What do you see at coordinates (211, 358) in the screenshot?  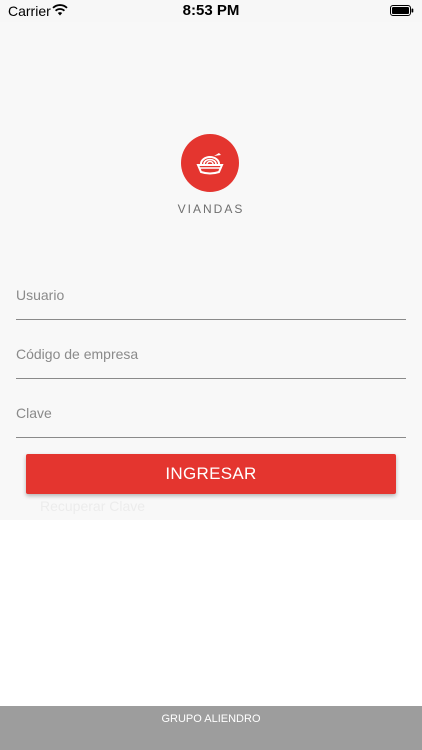 I see `company-code-field: Código de empresa` at bounding box center [211, 358].